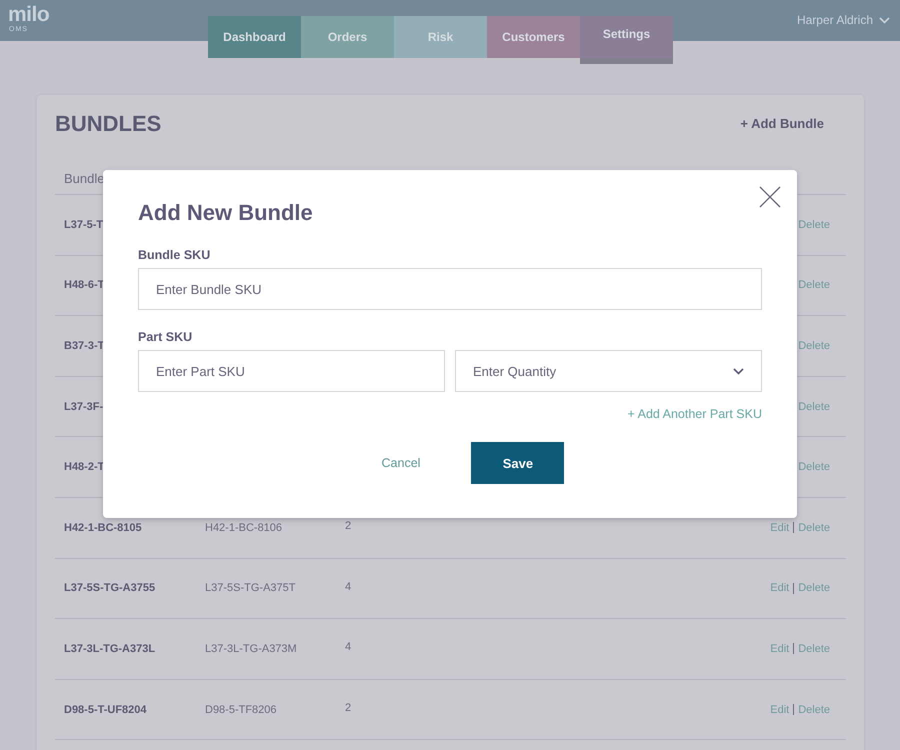  Describe the element at coordinates (108, 124) in the screenshot. I see `page-title: BUNDLES` at that location.